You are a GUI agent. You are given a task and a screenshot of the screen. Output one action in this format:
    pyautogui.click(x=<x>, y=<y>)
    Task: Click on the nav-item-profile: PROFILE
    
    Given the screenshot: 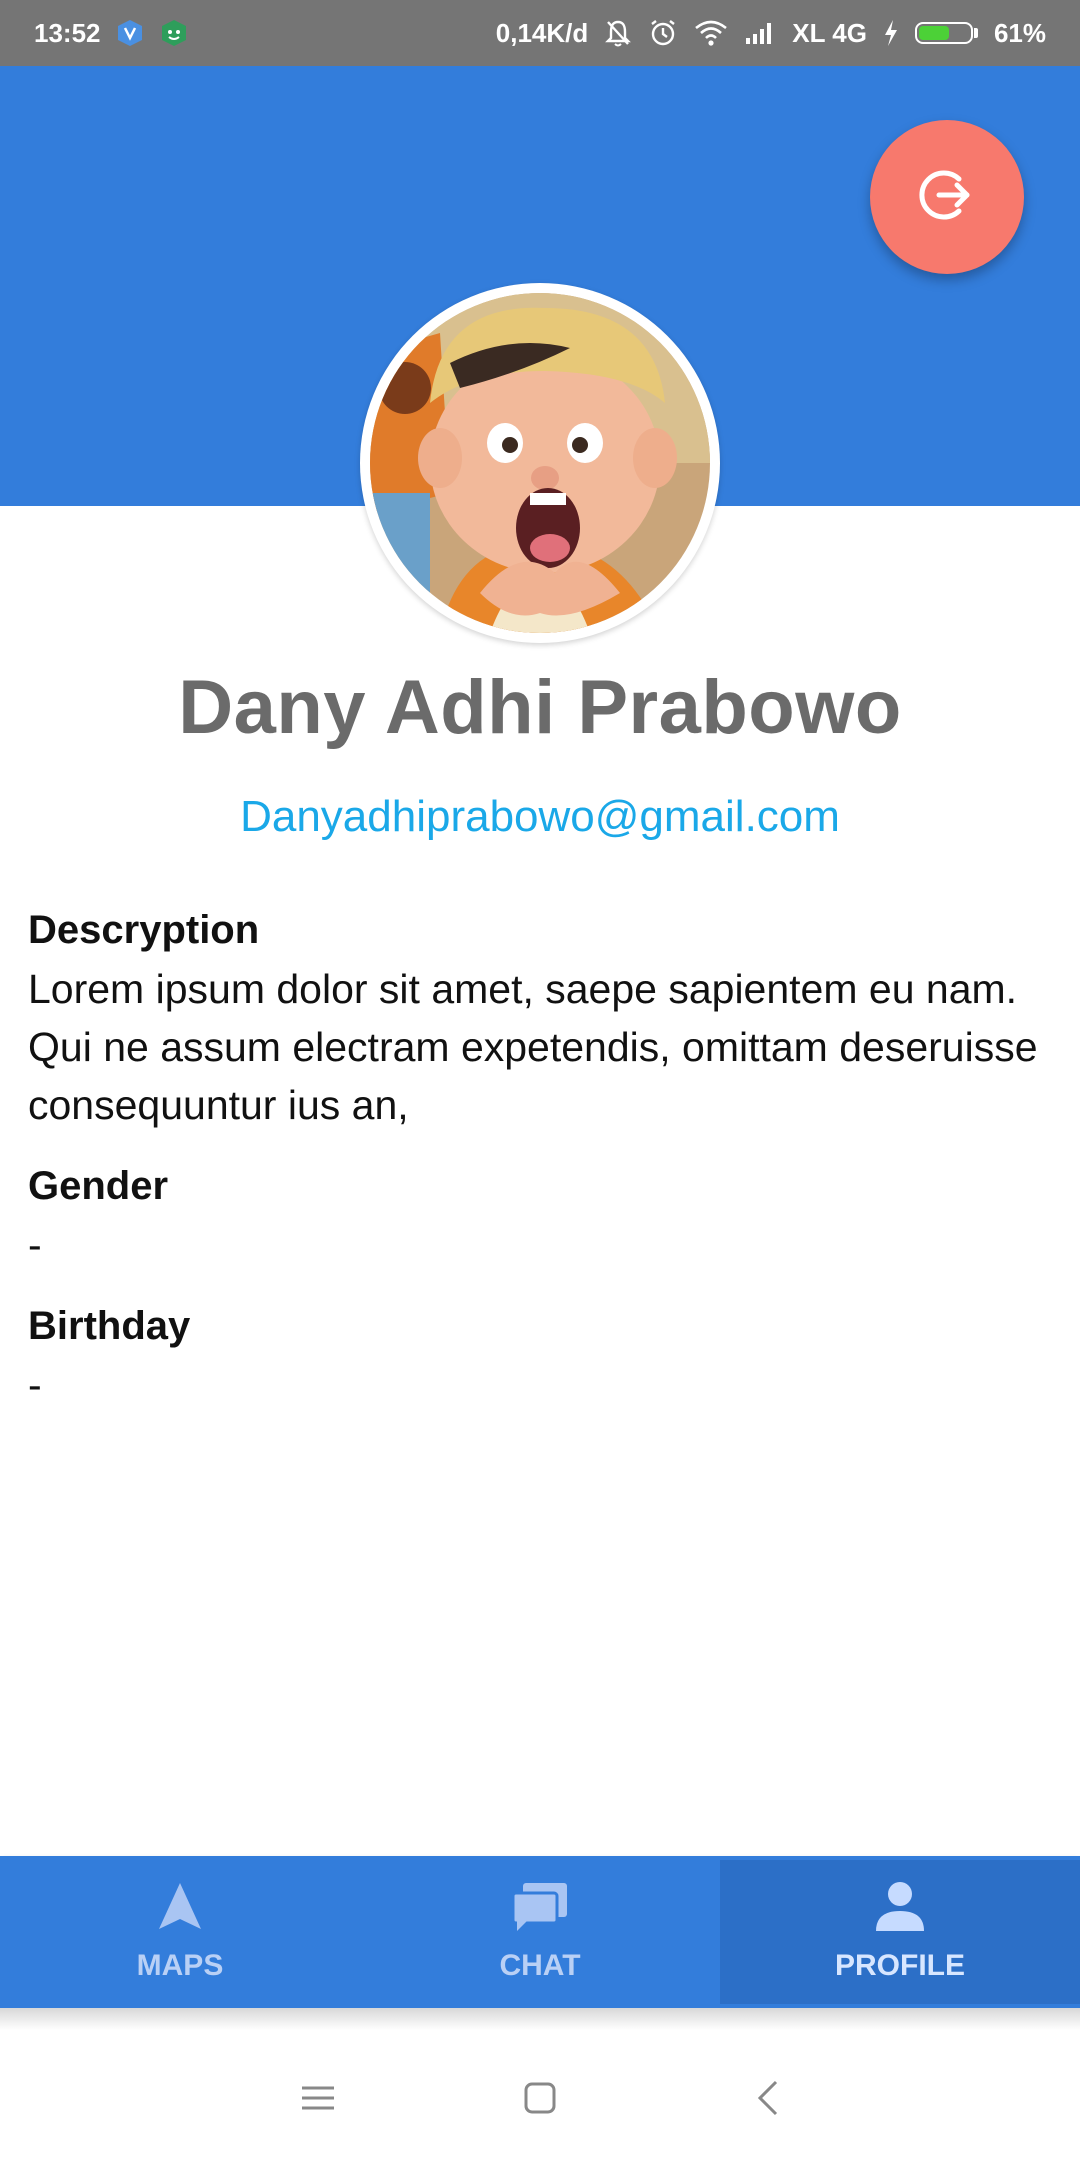 What is the action you would take?
    pyautogui.click(x=900, y=1932)
    